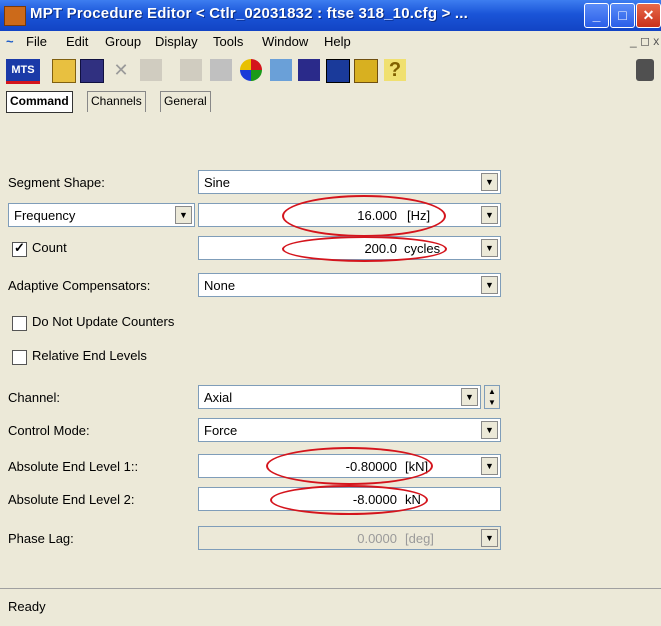  I want to click on channel-spinner: ▲ ▼, so click(492, 397).